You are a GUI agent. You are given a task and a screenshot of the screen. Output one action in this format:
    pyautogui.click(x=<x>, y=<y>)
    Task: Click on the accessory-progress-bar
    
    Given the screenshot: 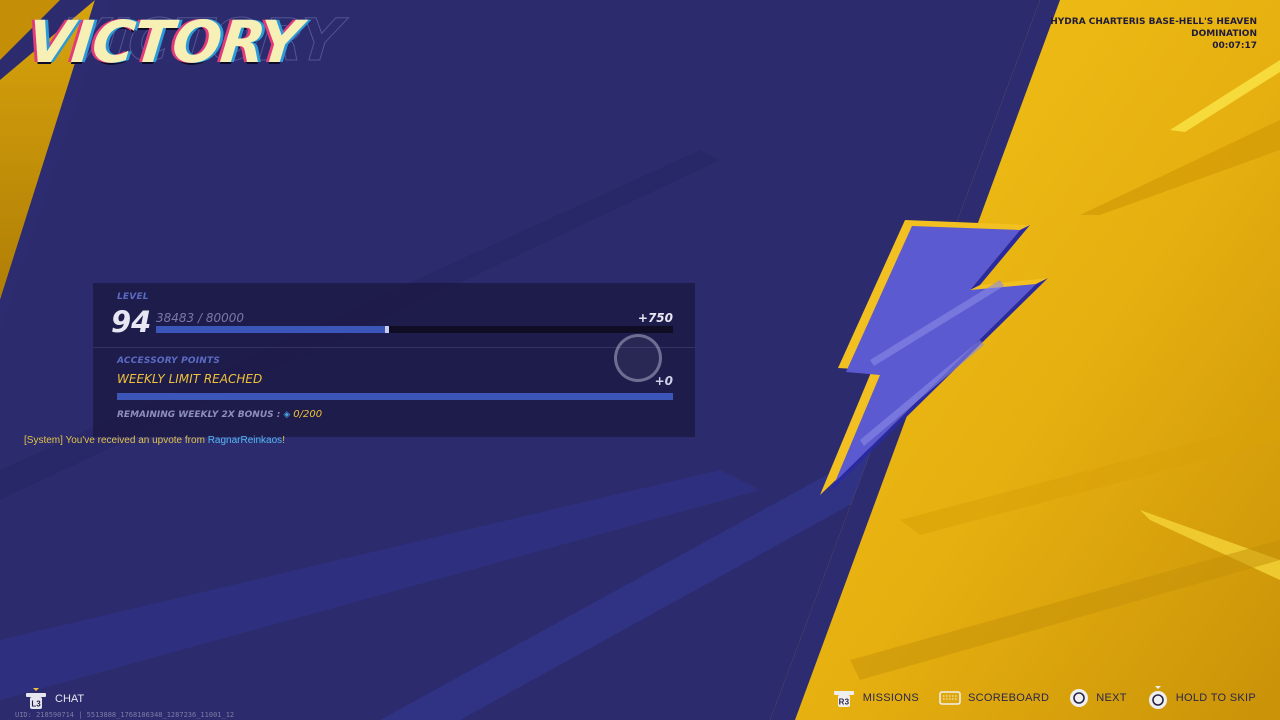 What is the action you would take?
    pyautogui.click(x=395, y=396)
    